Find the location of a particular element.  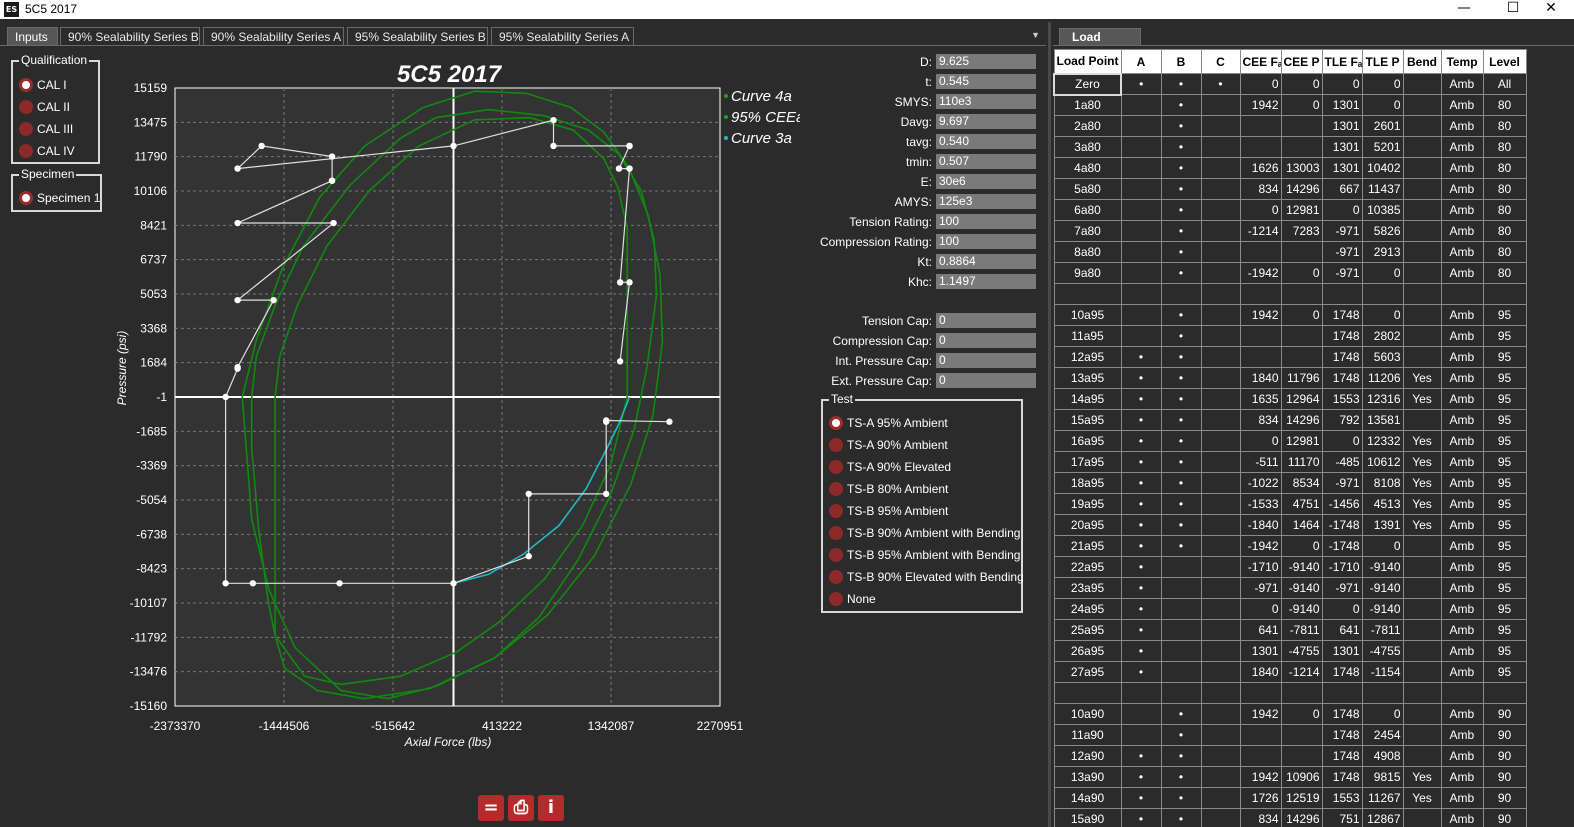

column-header: TLE Fₐ is located at coordinates (1342, 61).